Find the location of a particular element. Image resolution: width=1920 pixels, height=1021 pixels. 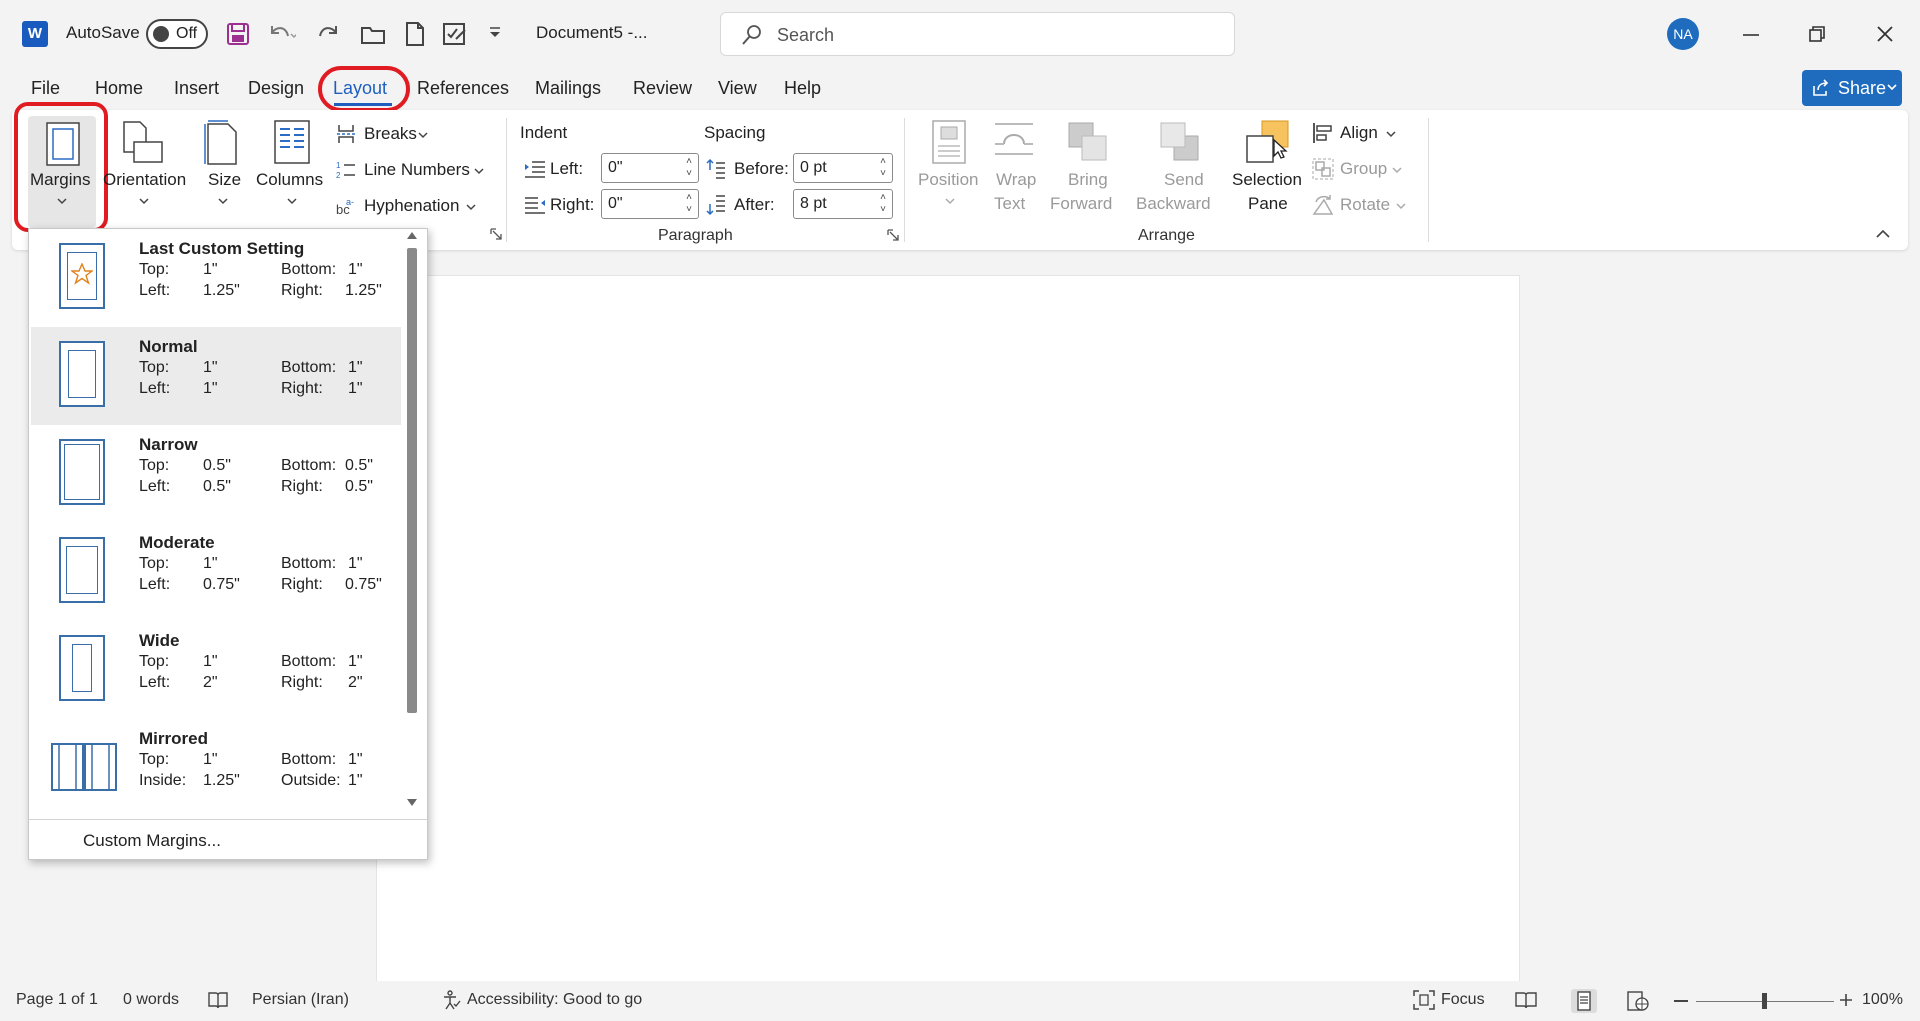

left-label: Inside: is located at coordinates (163, 780).